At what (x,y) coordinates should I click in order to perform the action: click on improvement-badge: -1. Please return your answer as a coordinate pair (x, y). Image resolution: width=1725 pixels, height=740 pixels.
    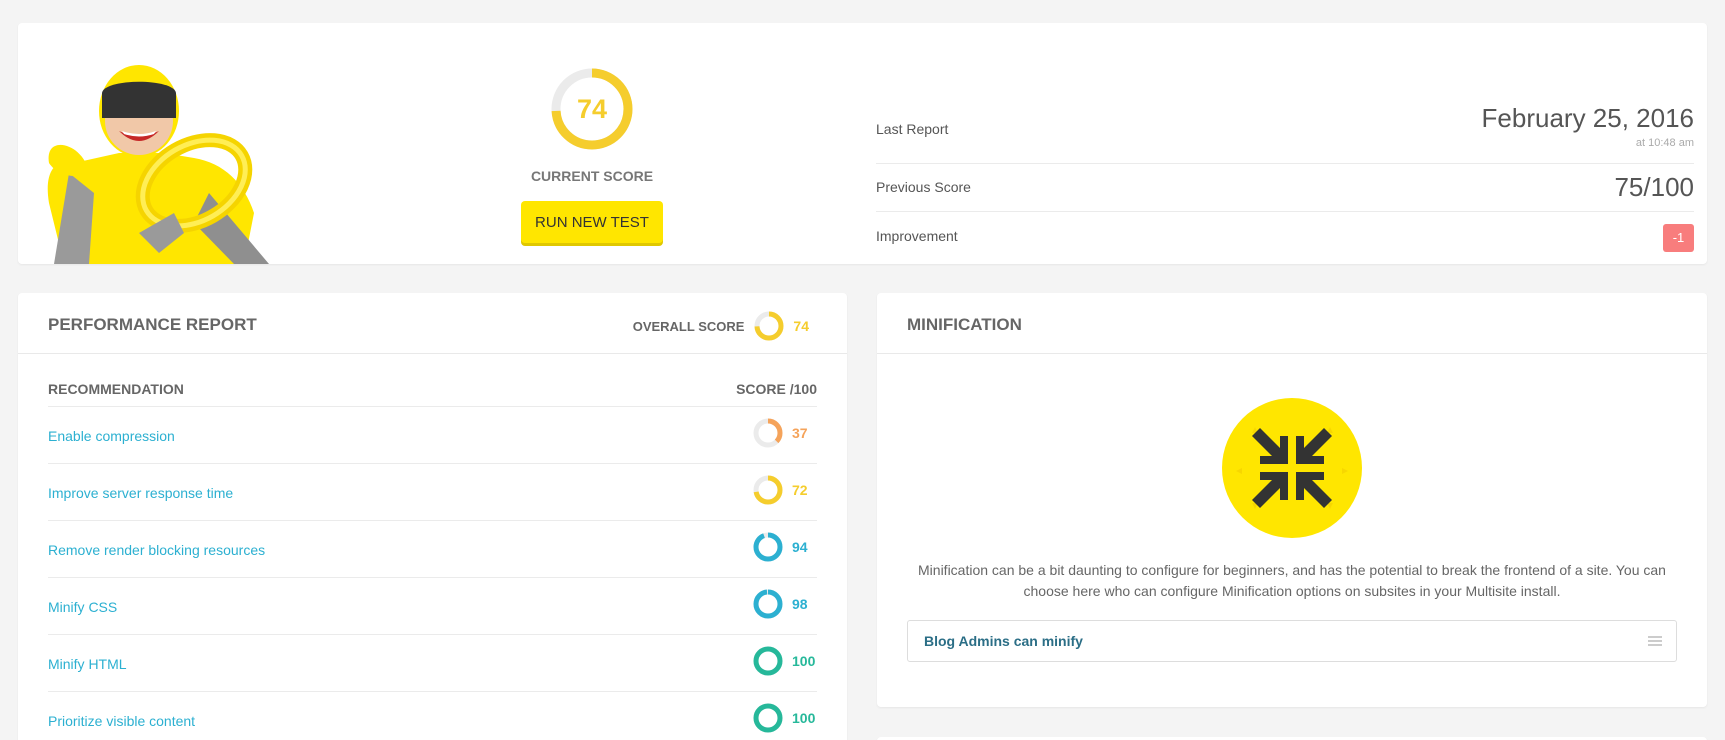
    Looking at the image, I should click on (1678, 238).